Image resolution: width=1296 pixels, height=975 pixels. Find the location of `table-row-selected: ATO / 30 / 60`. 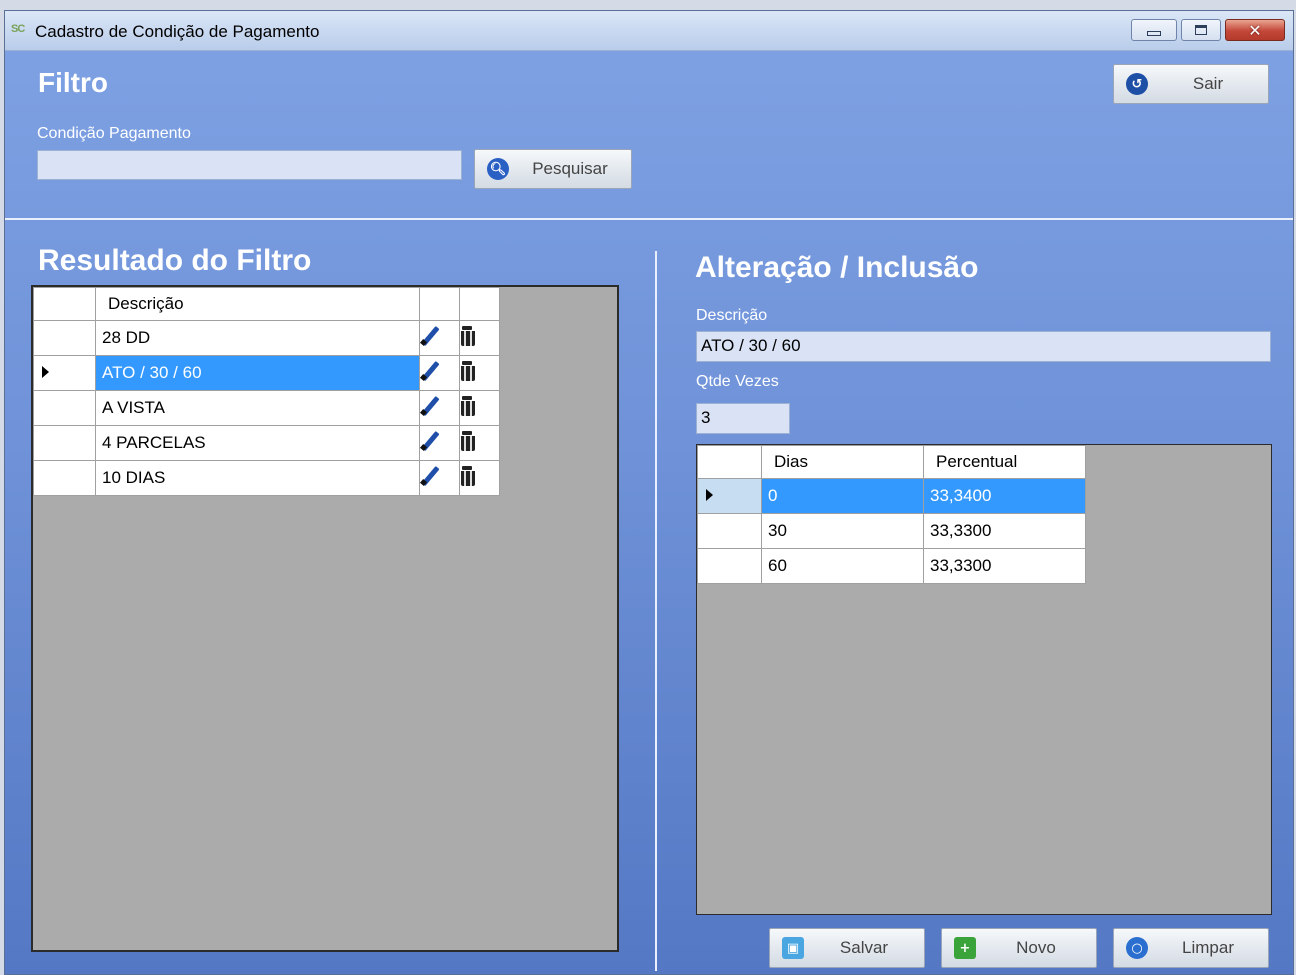

table-row-selected: ATO / 30 / 60 is located at coordinates (266, 373).